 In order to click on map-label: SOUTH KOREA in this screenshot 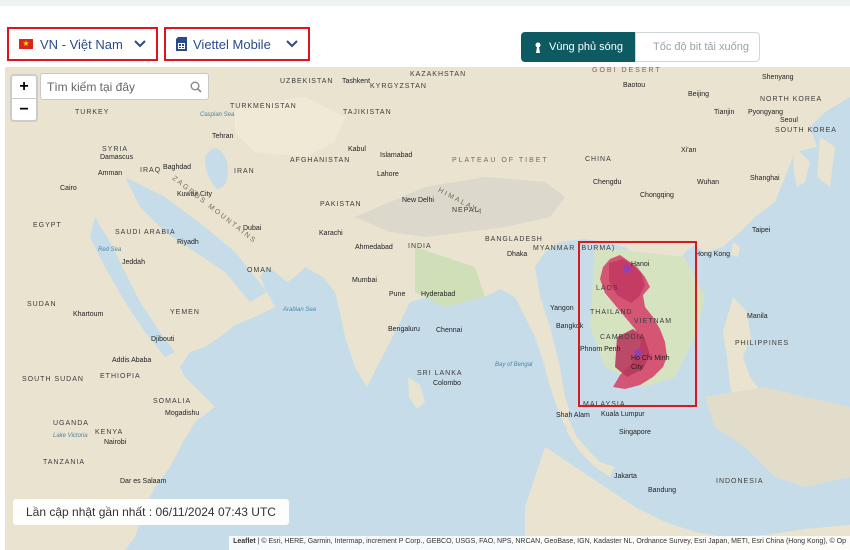, I will do `click(806, 130)`.